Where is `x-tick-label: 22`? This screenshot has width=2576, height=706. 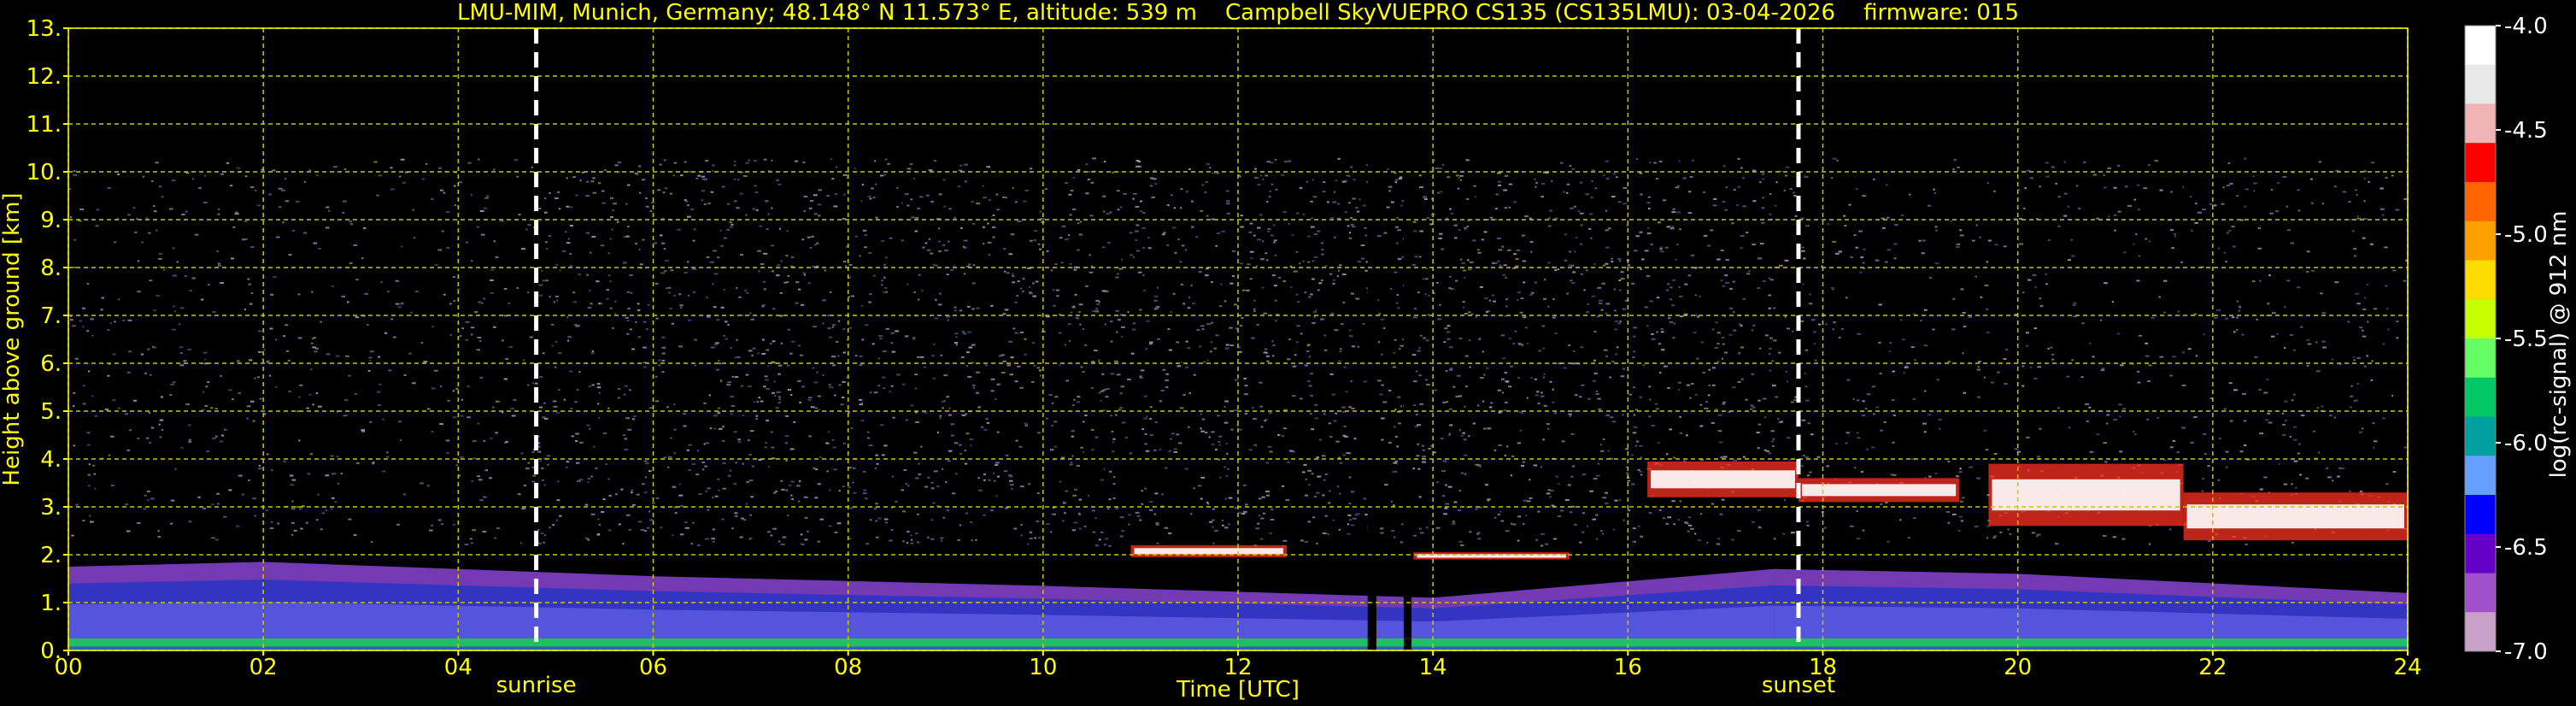
x-tick-label: 22 is located at coordinates (2212, 667).